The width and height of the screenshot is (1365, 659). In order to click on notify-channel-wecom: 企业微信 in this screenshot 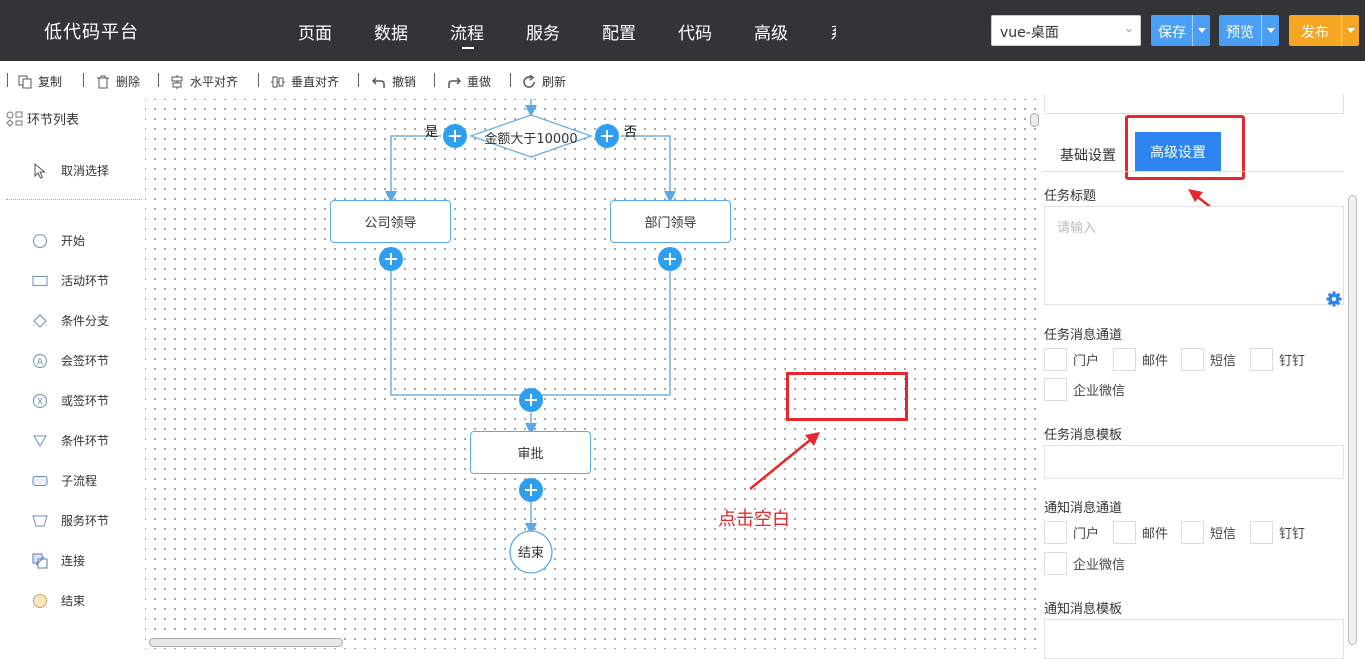, I will do `click(1084, 563)`.